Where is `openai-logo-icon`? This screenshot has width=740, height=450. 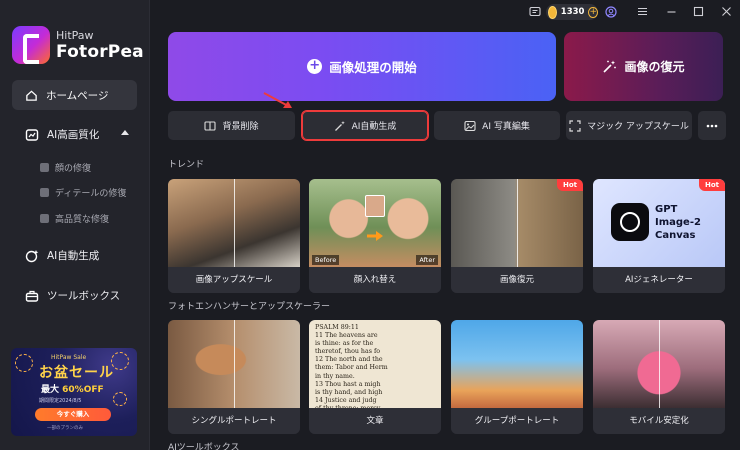 openai-logo-icon is located at coordinates (630, 222).